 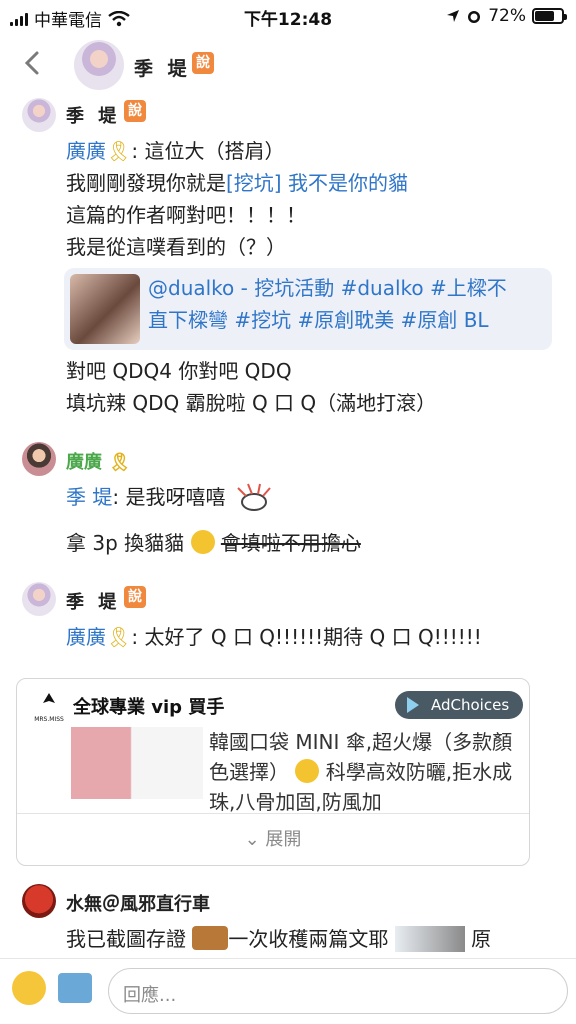 What do you see at coordinates (318, 320) in the screenshot?
I see `link-preview-line: 直下樑彎 #挖坑 #原創耽美 #原創 BL` at bounding box center [318, 320].